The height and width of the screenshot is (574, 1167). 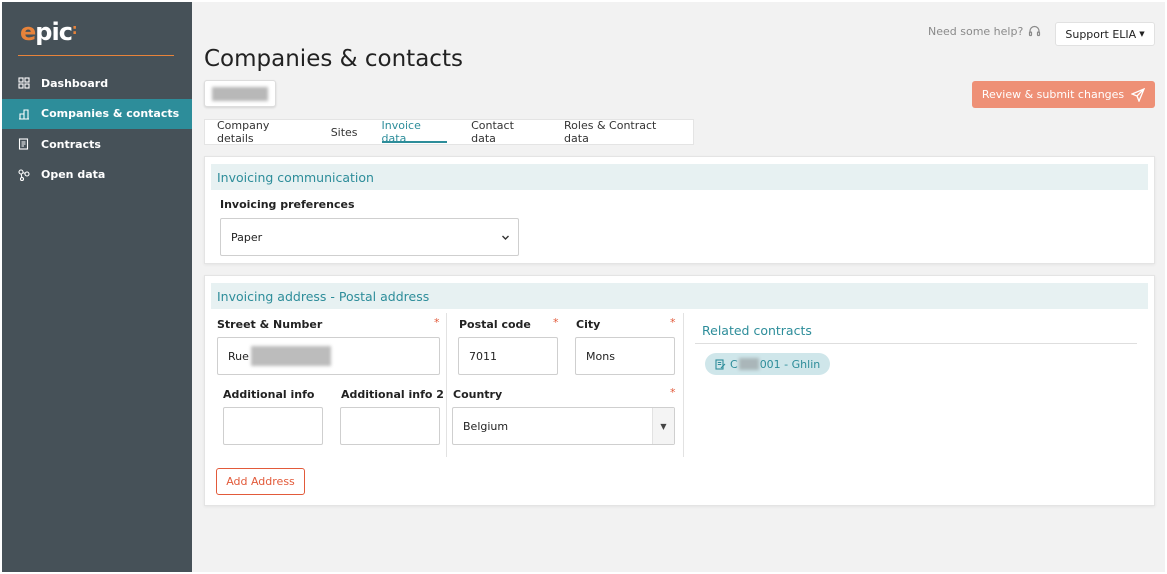 I want to click on field-label: Additional info, so click(x=269, y=394).